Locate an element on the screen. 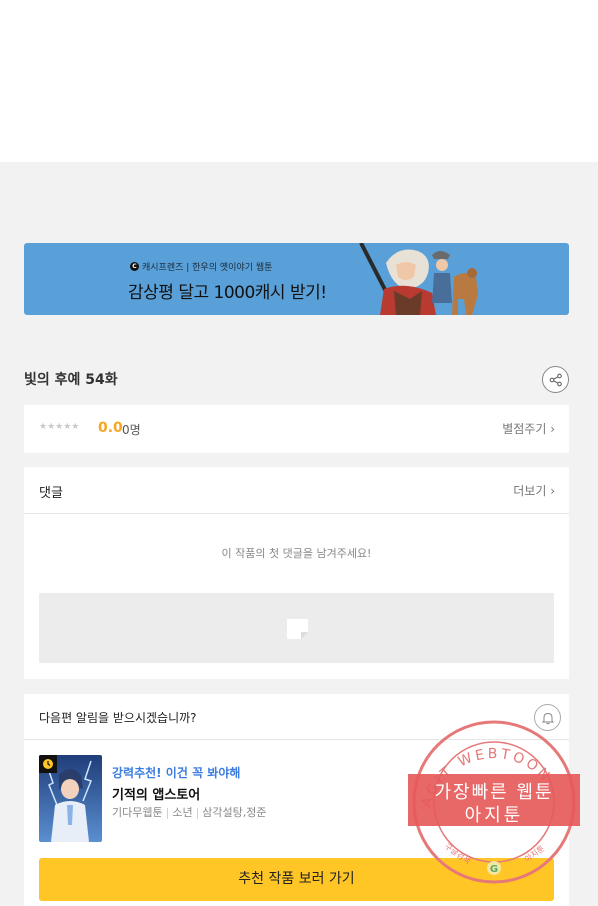  recommendation-tag: 강력추천! 이건 꼭 봐야해 is located at coordinates (176, 773).